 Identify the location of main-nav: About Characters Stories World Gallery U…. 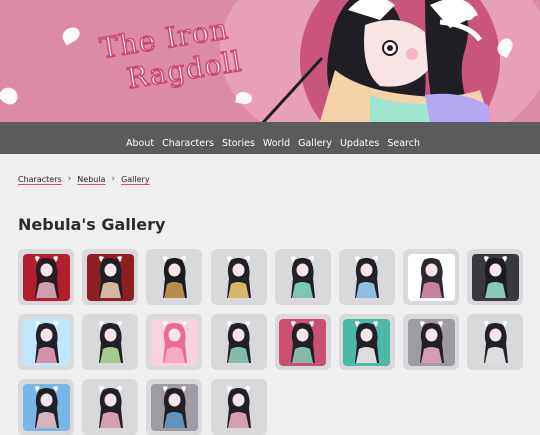
(270, 138).